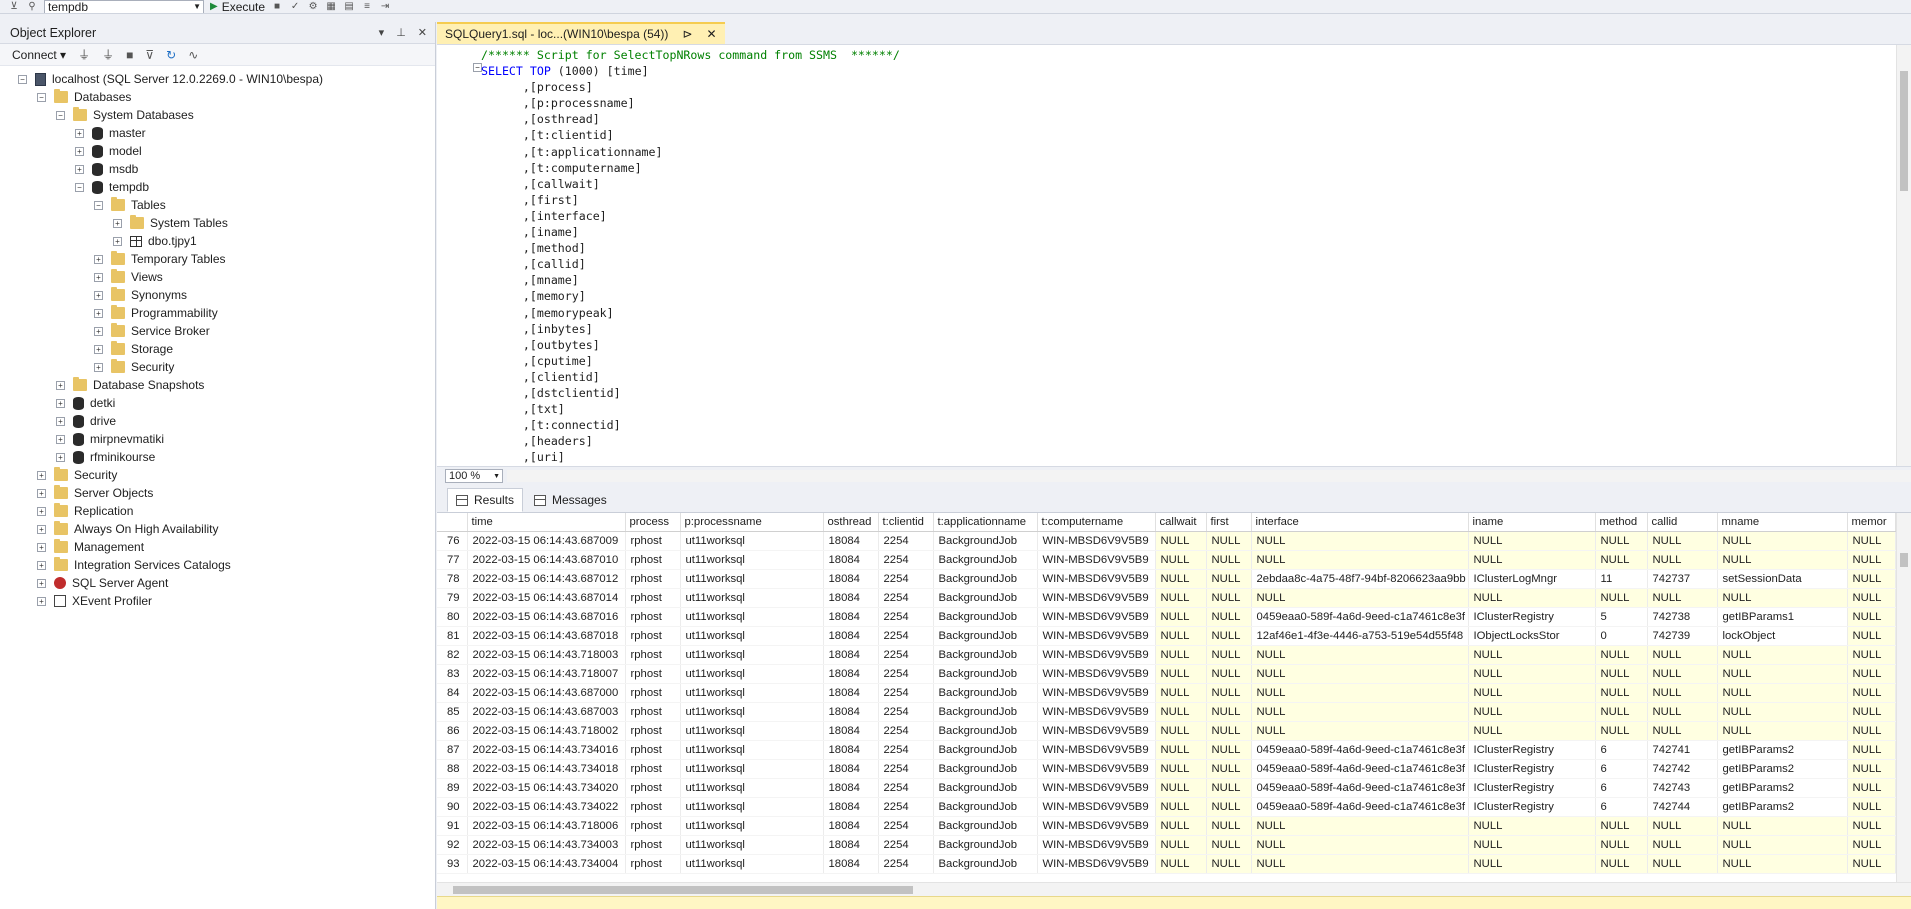 Image resolution: width=1911 pixels, height=909 pixels. What do you see at coordinates (60, 115) in the screenshot?
I see `collapse-icon: −` at bounding box center [60, 115].